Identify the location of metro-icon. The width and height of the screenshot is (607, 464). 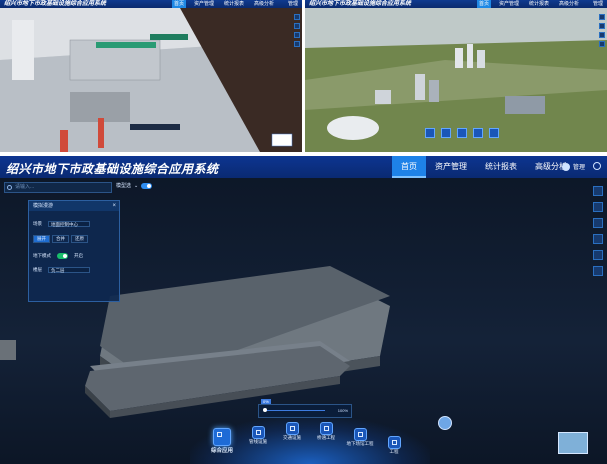
(292, 428).